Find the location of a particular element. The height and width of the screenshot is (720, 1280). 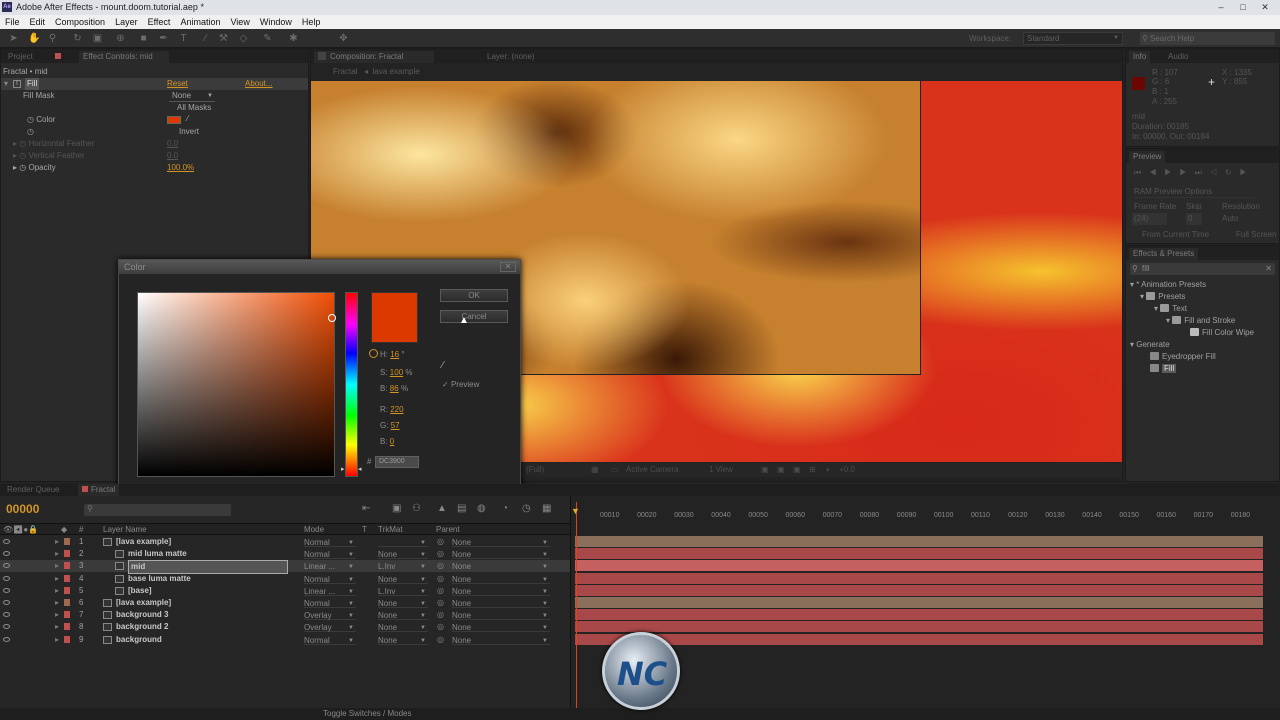

color-swatch is located at coordinates (174, 120).